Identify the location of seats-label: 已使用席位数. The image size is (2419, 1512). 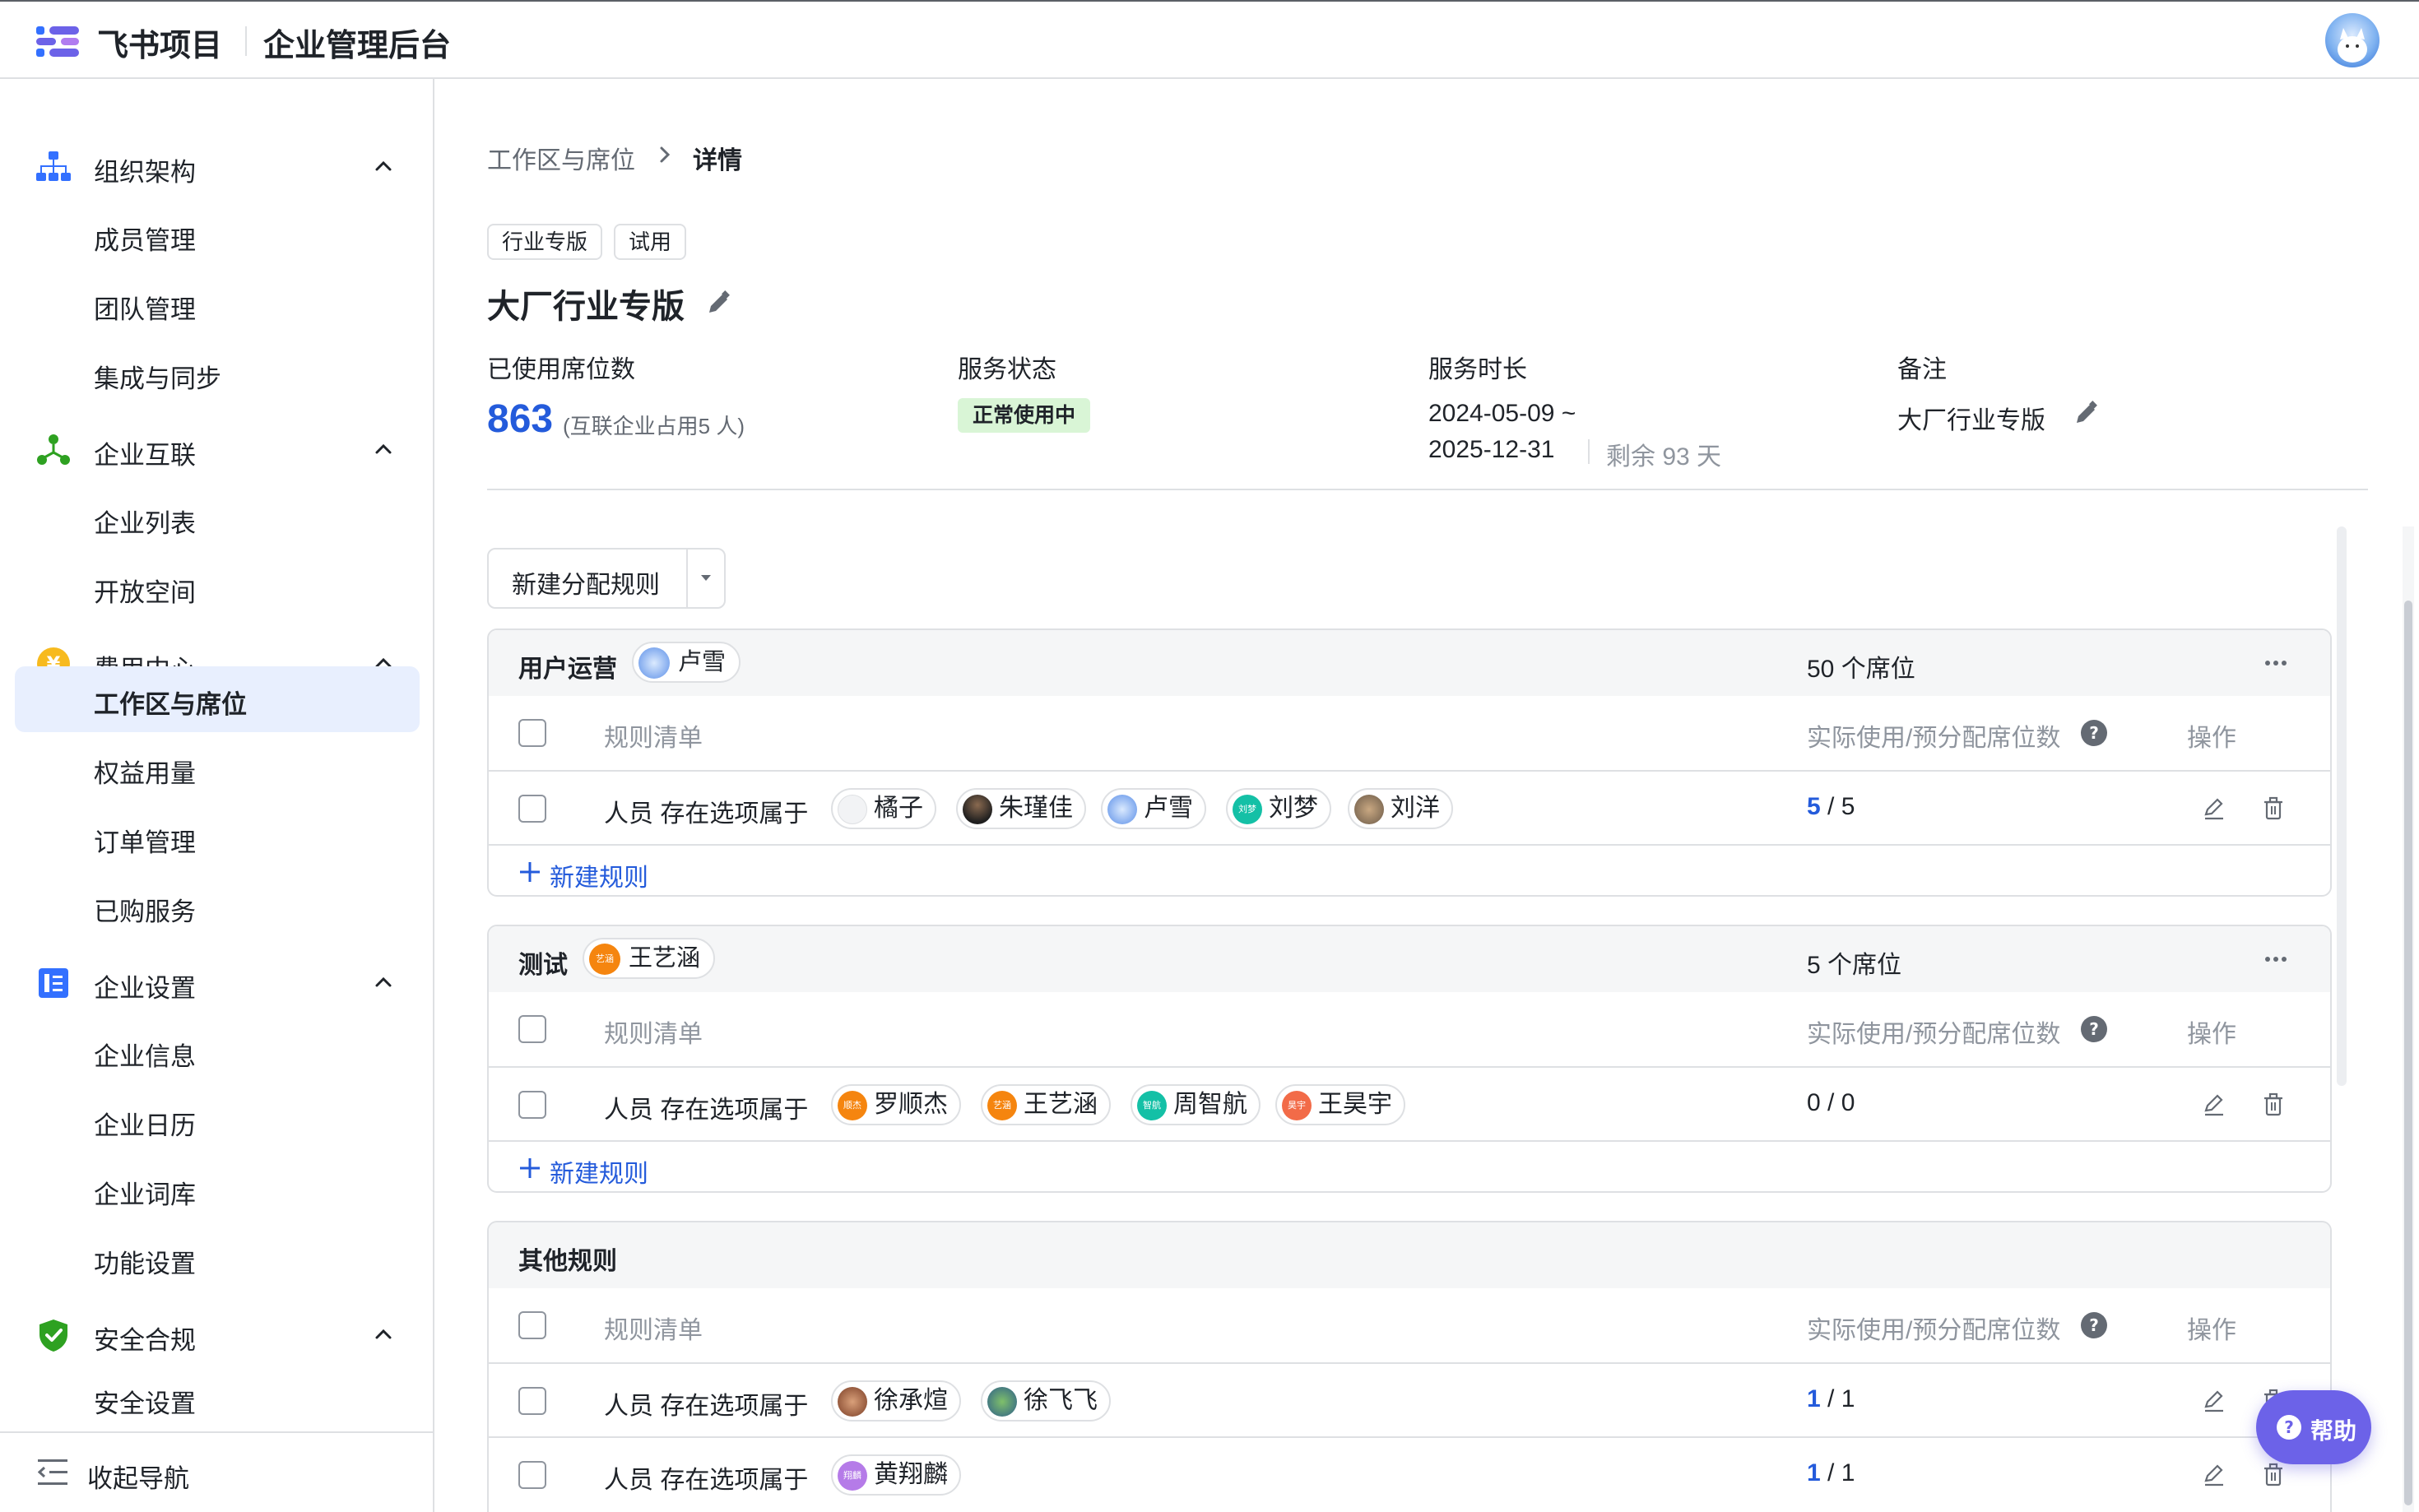
(561, 369).